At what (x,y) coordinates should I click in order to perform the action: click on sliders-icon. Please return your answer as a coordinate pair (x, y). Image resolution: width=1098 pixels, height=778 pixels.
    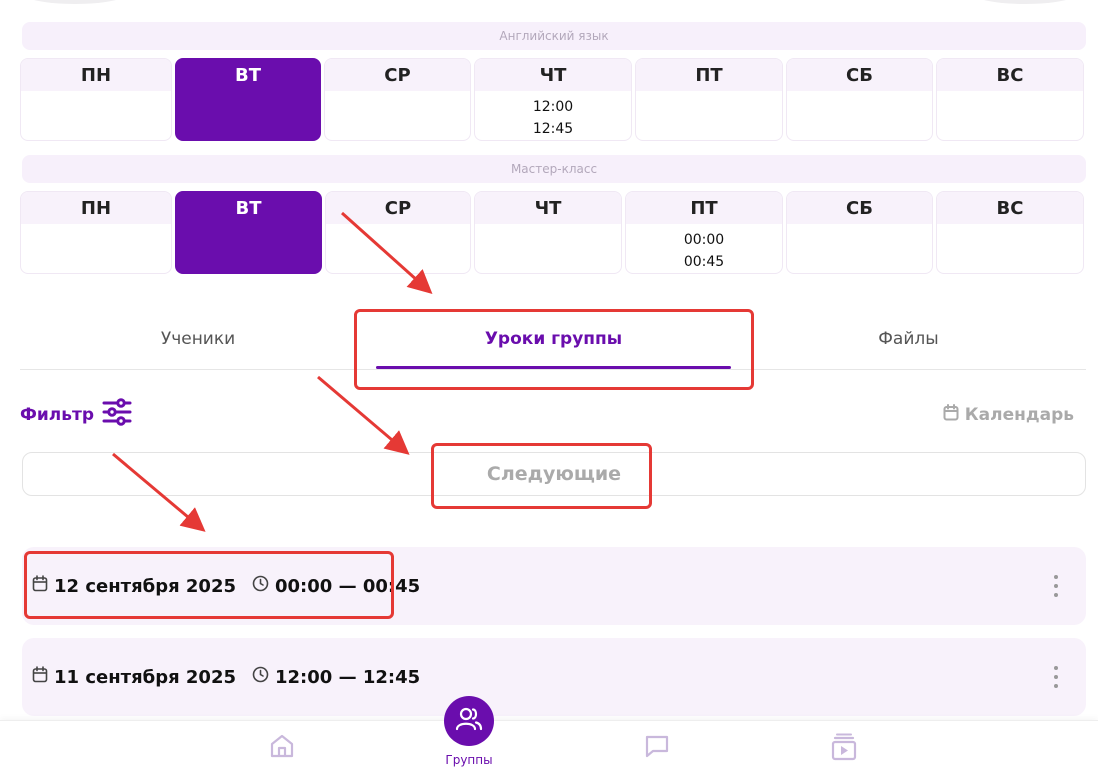
    Looking at the image, I should click on (117, 414).